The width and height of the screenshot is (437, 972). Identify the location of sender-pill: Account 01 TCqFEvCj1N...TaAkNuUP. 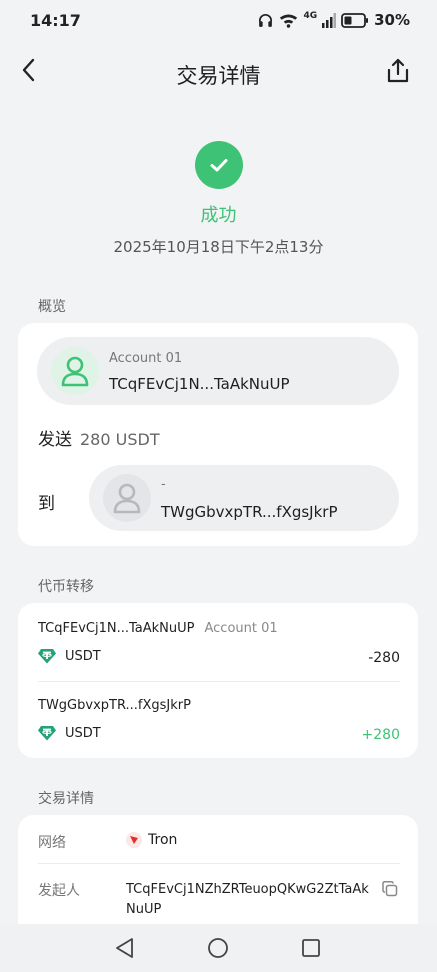
(218, 371).